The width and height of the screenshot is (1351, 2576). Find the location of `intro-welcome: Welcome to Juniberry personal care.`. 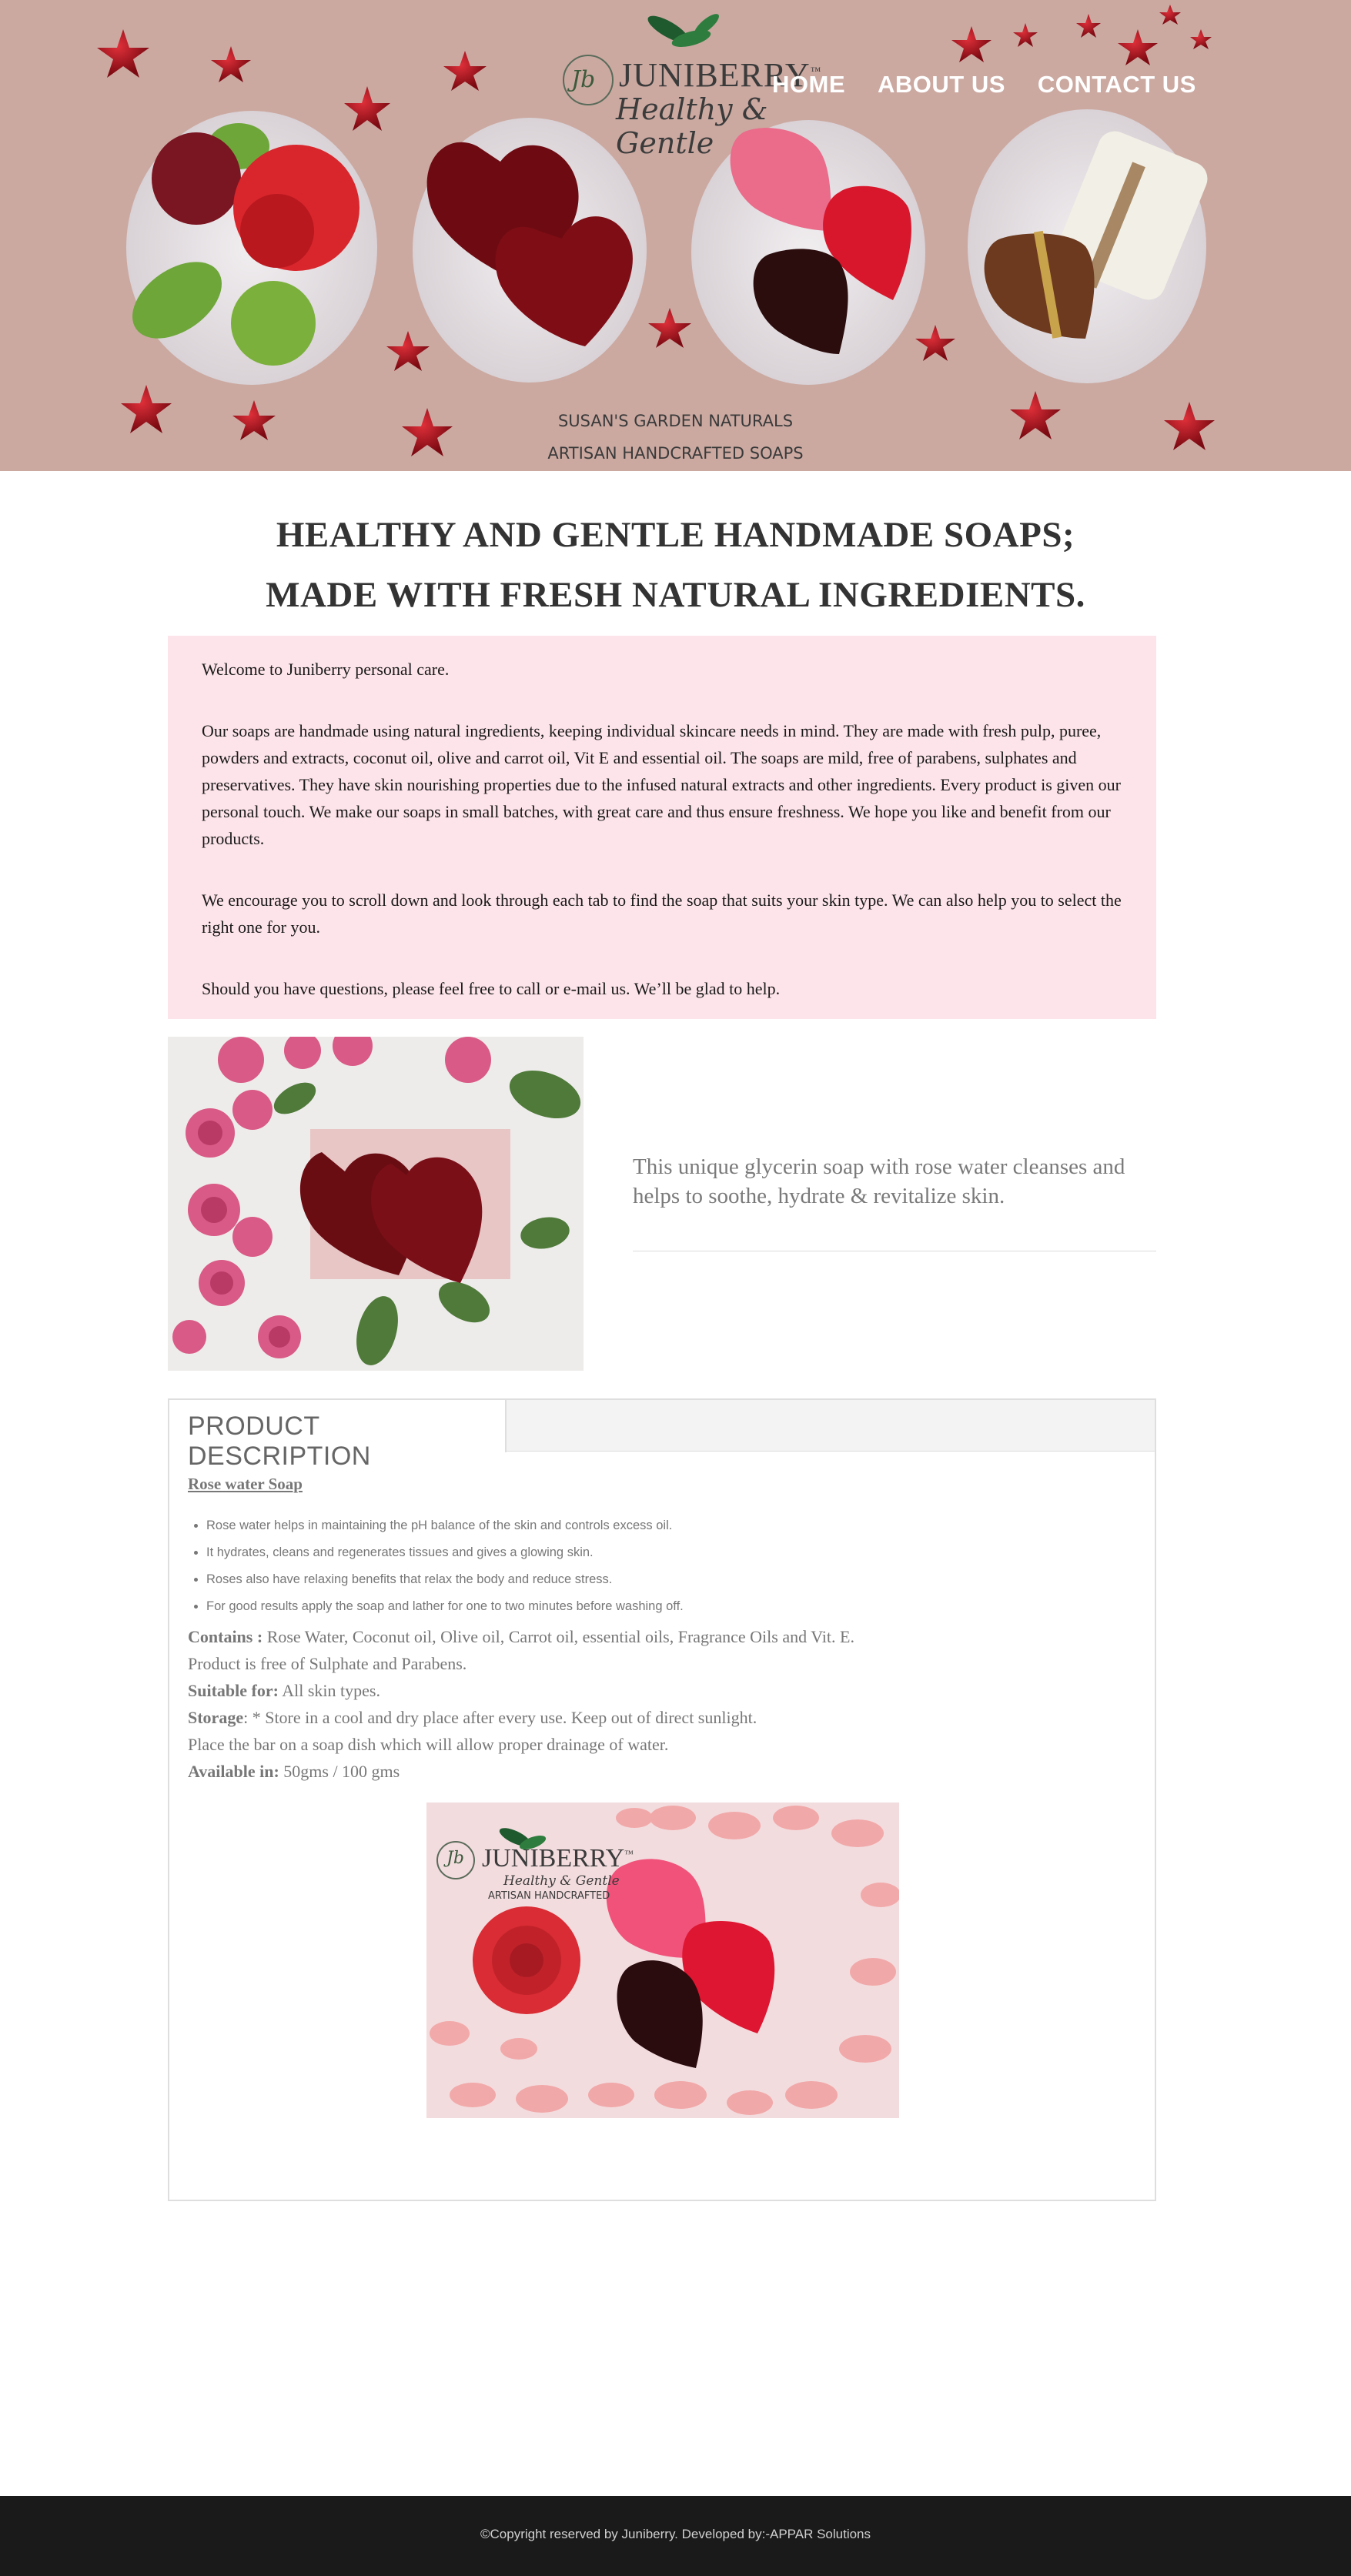

intro-welcome: Welcome to Juniberry personal care. is located at coordinates (326, 669).